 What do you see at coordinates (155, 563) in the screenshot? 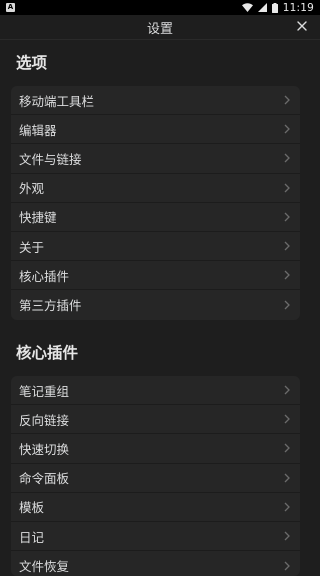
I see `settings-item-file-recovery: 文件恢复` at bounding box center [155, 563].